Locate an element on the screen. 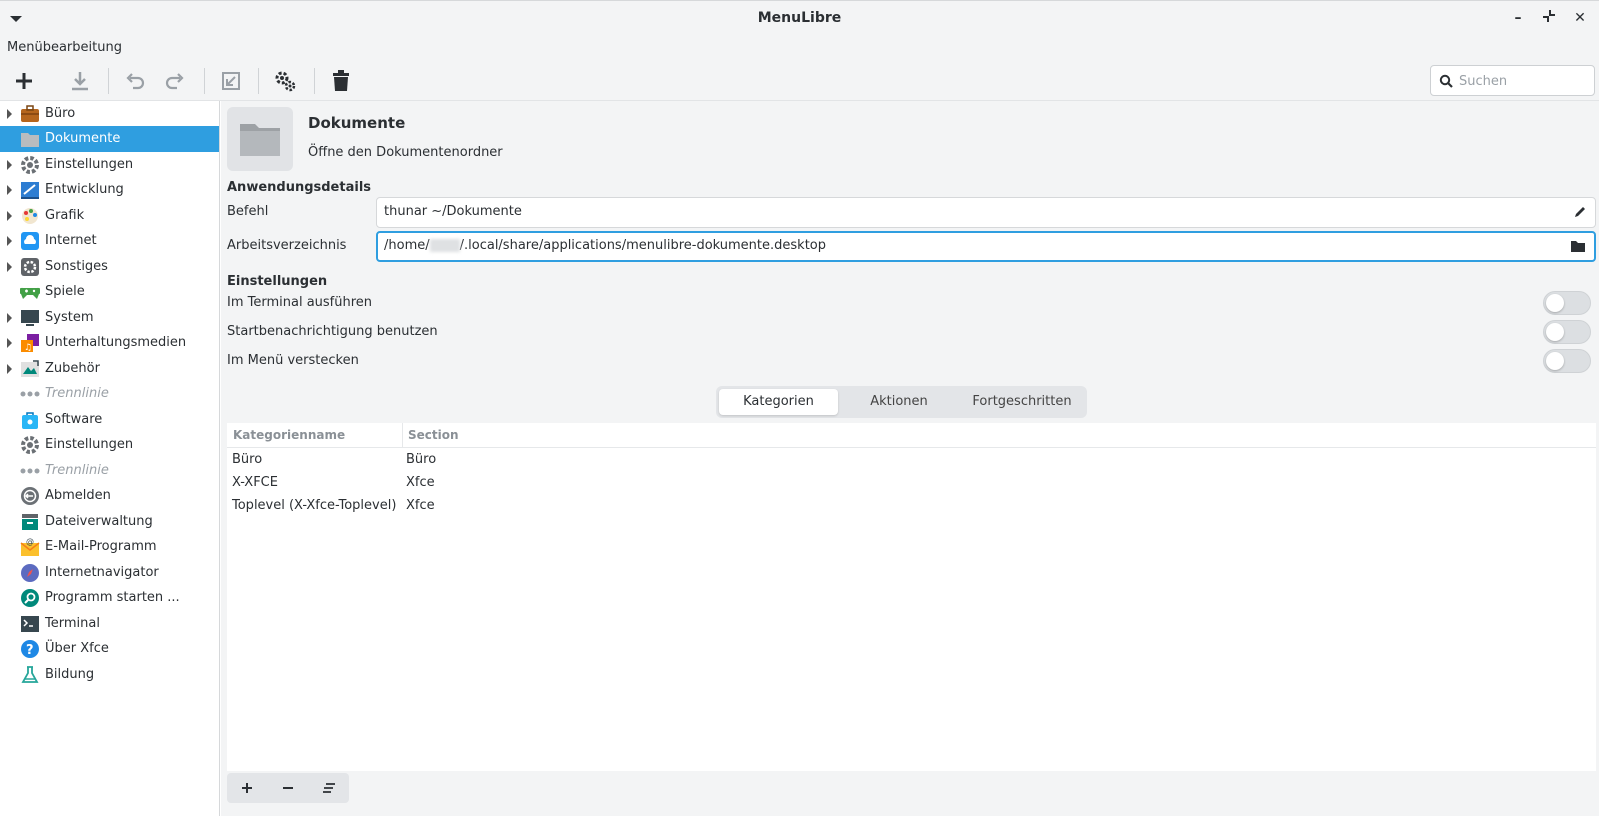 Image resolution: width=1599 pixels, height=816 pixels. sidebar-item-internetnavigator: Internetnavigator is located at coordinates (109, 573).